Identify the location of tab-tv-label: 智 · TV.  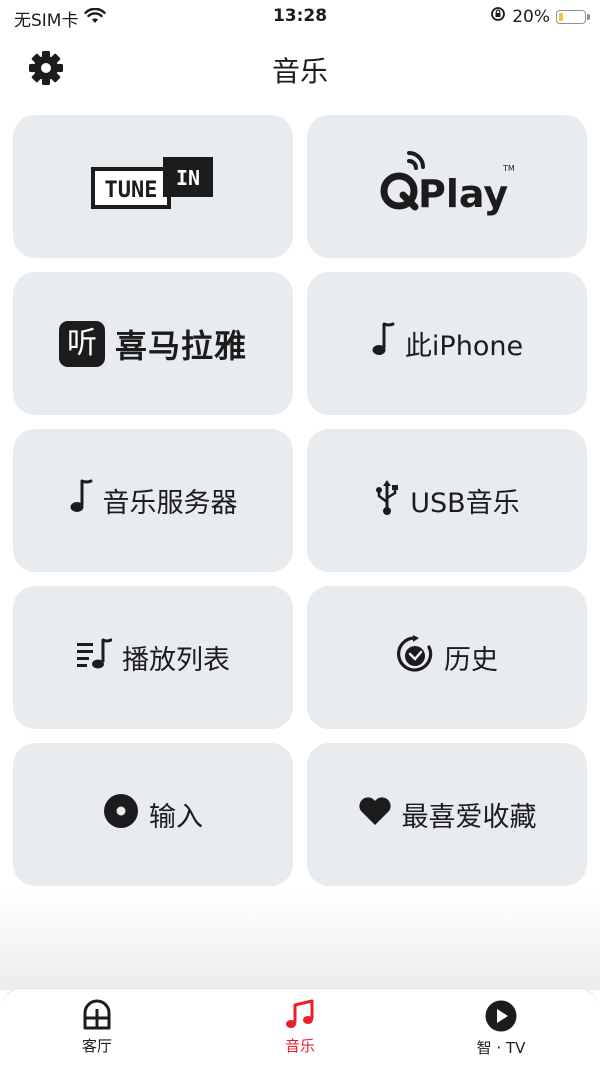
(501, 1048).